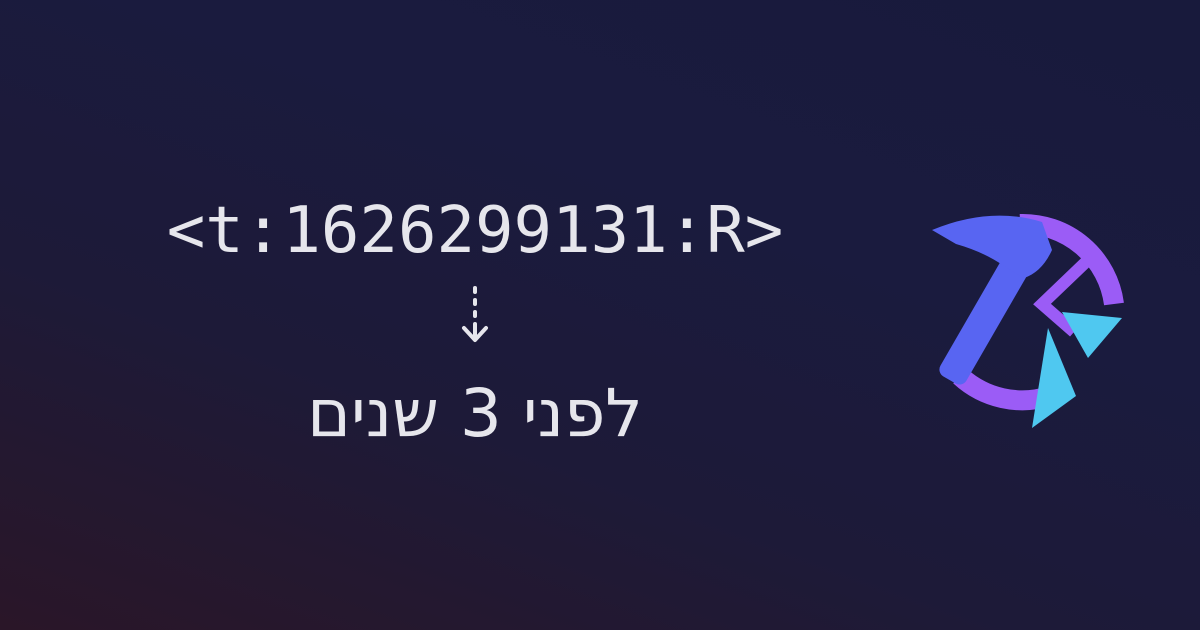 This screenshot has height=630, width=1200. Describe the element at coordinates (475, 314) in the screenshot. I see `dotted-down-arrow-icon` at that location.